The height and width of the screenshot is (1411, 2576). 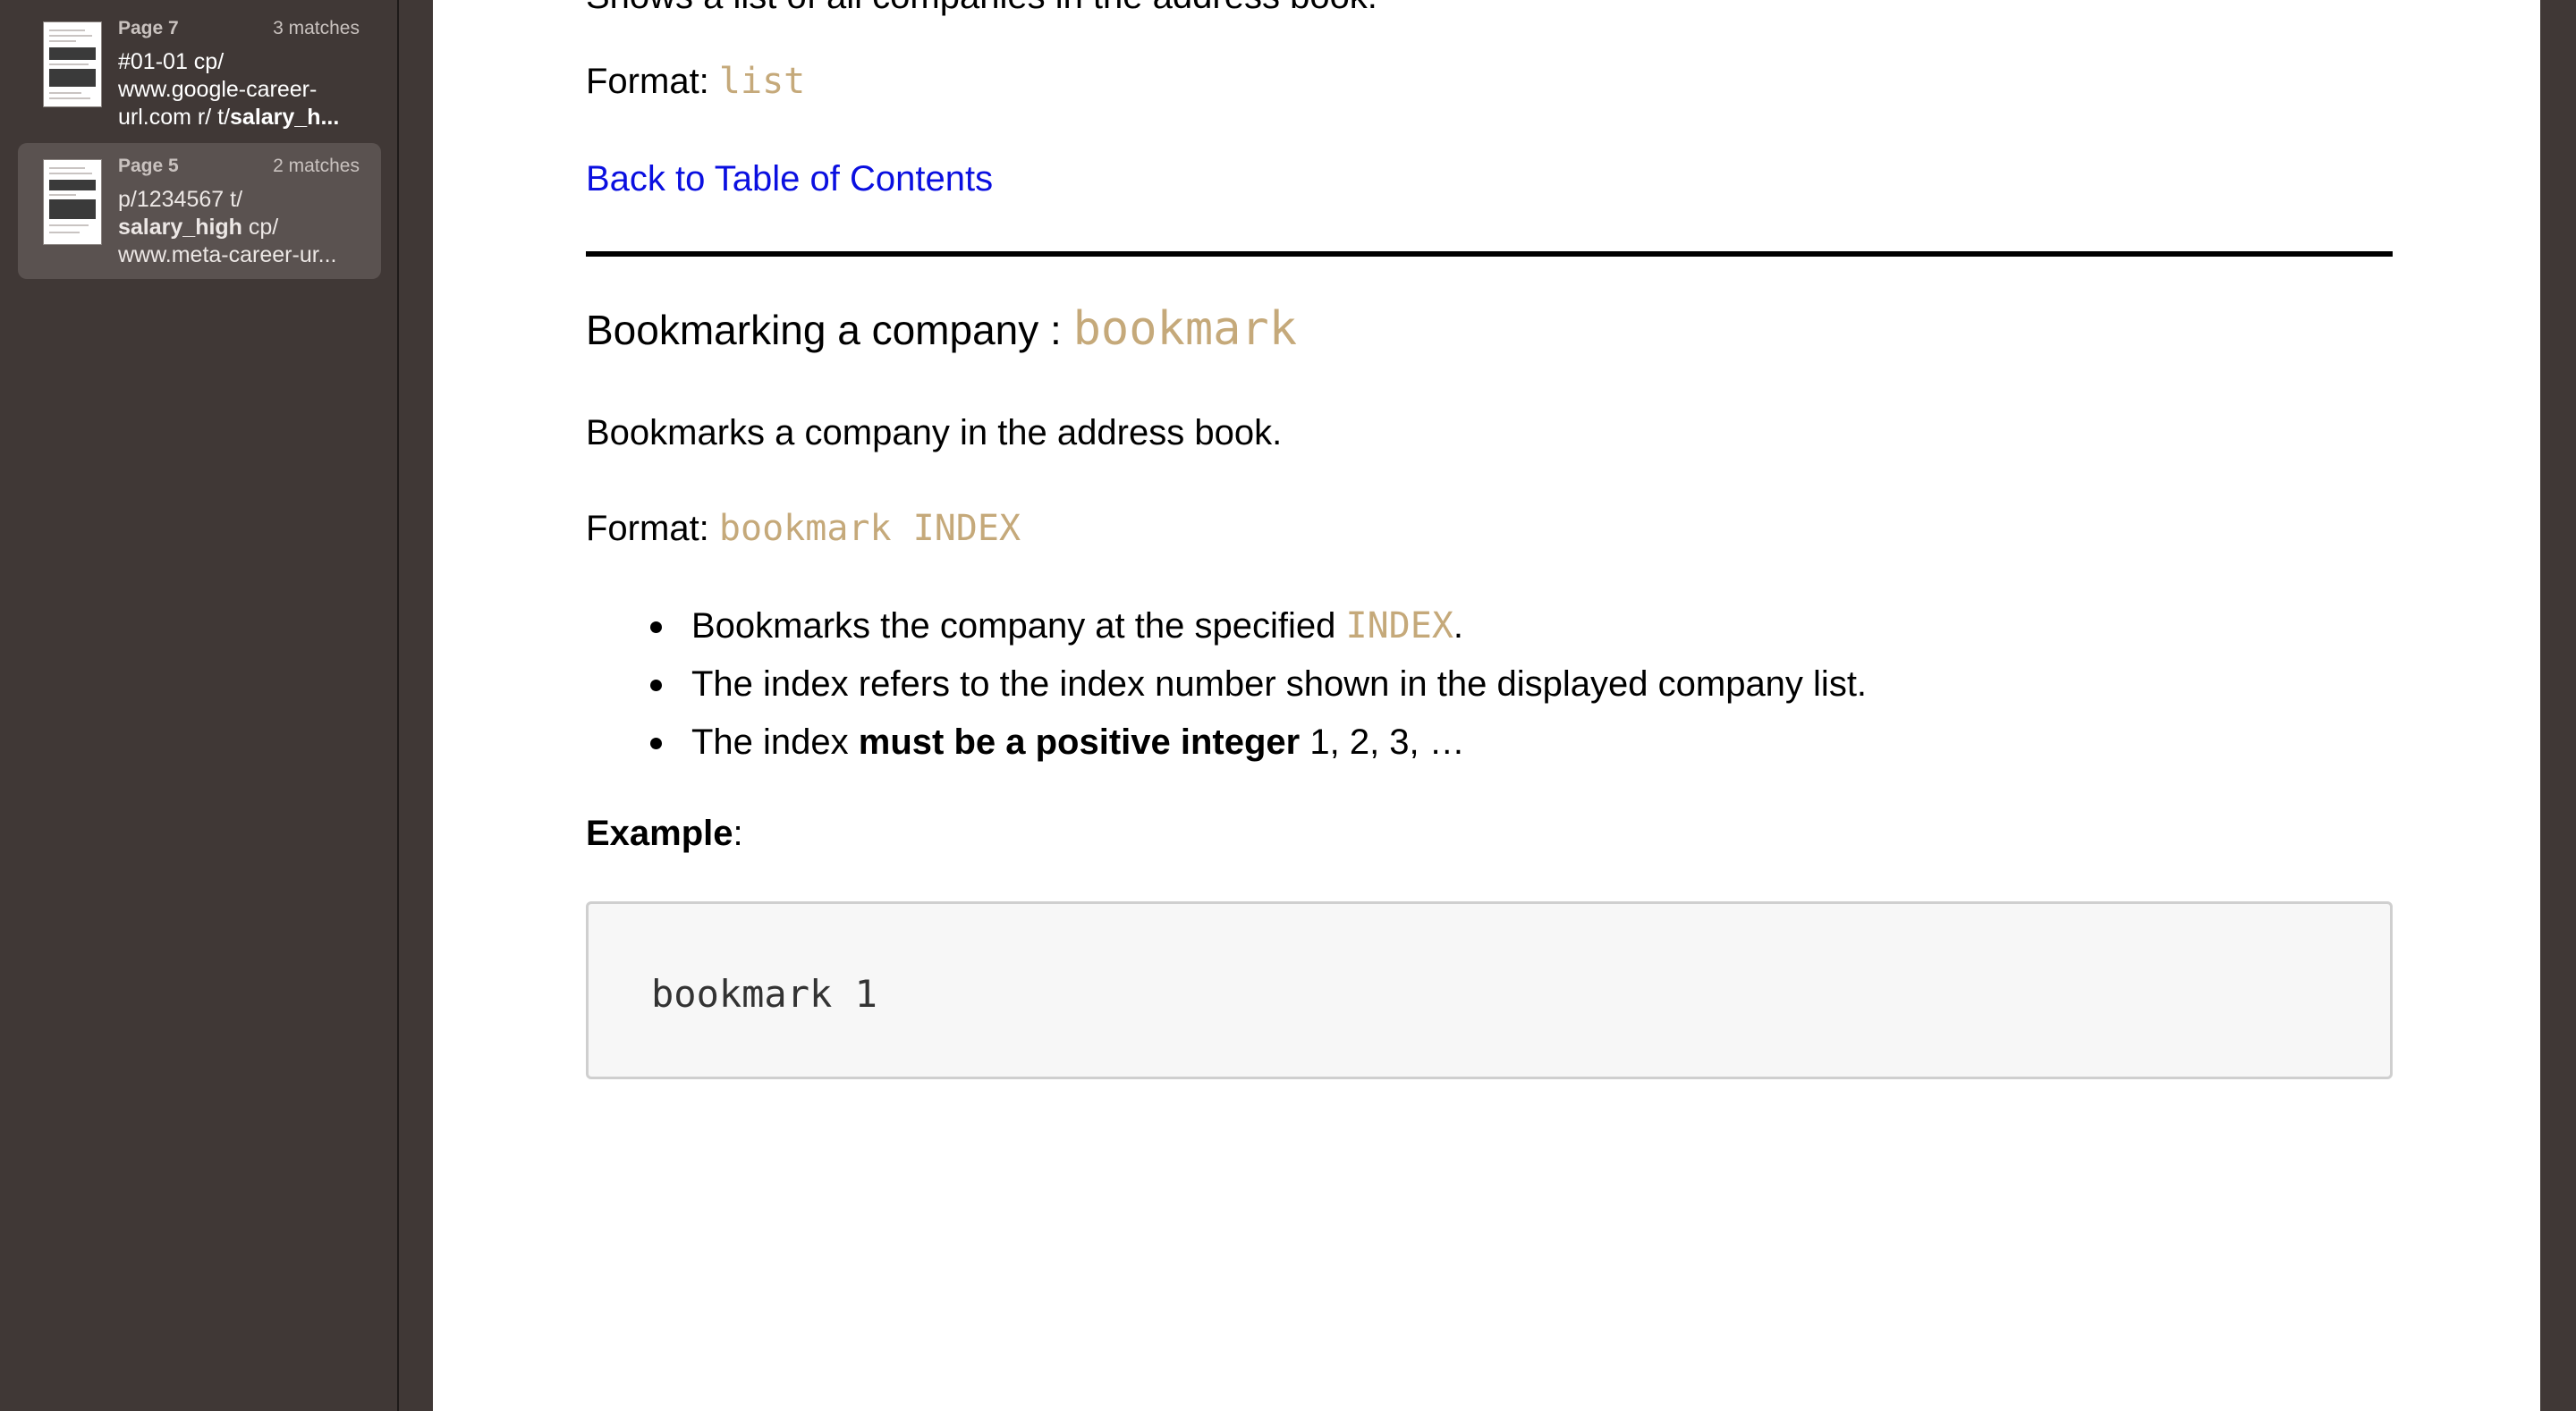 I want to click on result-page-label: Page 7, so click(x=148, y=28).